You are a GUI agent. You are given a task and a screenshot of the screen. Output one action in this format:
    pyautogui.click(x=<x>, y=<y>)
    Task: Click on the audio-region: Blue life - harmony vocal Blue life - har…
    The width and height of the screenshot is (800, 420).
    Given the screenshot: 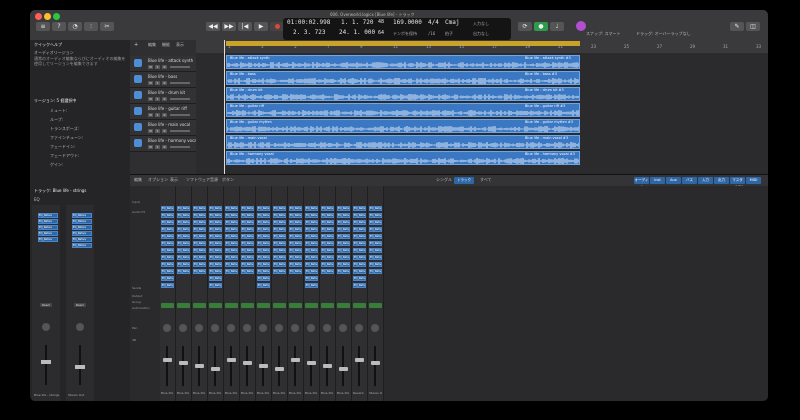 What is the action you would take?
    pyautogui.click(x=403, y=158)
    